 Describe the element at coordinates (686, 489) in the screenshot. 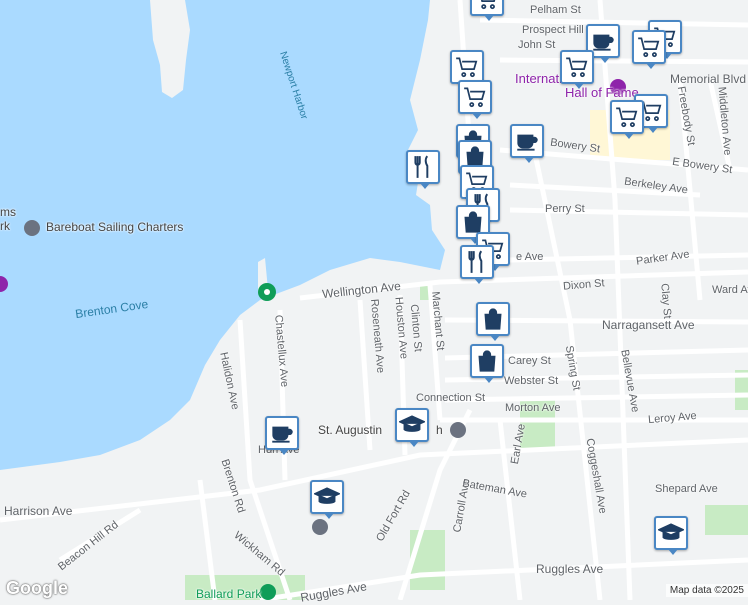

I see `street-label: Shepard Ave` at that location.